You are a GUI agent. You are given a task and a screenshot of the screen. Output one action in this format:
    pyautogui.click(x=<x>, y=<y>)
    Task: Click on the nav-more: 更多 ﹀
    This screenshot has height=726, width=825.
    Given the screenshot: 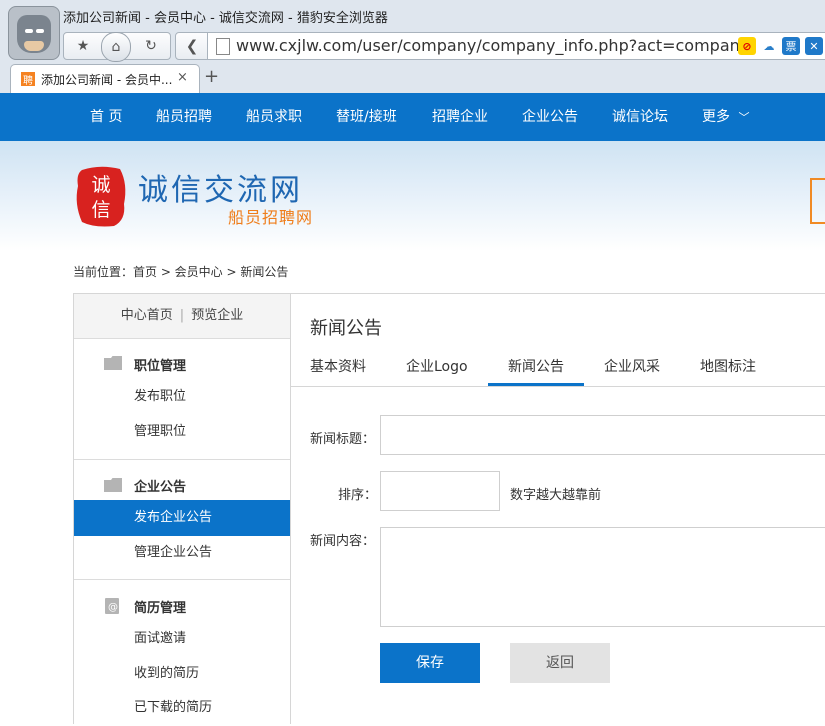 What is the action you would take?
    pyautogui.click(x=725, y=117)
    